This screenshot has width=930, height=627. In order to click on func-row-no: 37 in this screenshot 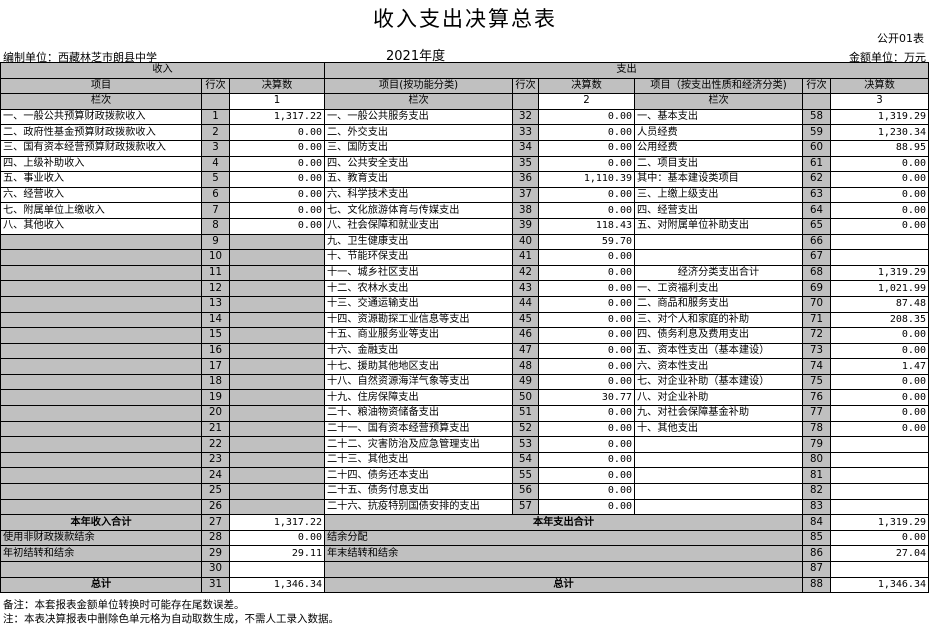, I will do `click(525, 195)`.